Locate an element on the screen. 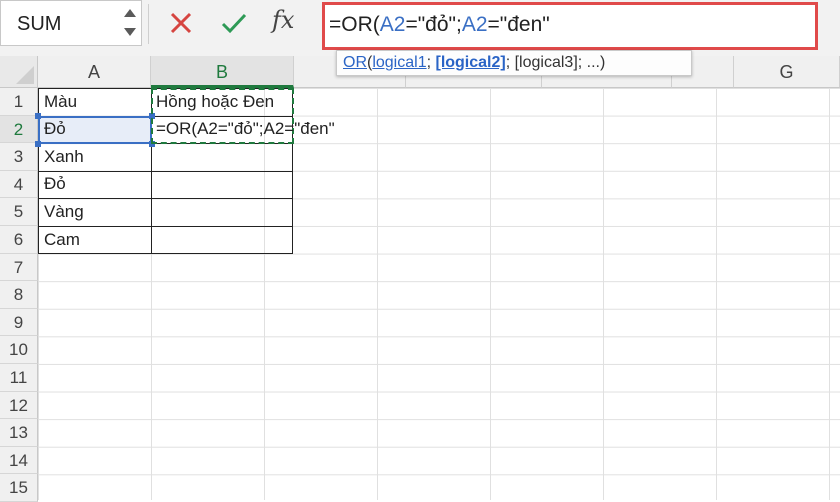 The height and width of the screenshot is (502, 840). tooltip-arg-logical1: logical1 is located at coordinates (399, 62).